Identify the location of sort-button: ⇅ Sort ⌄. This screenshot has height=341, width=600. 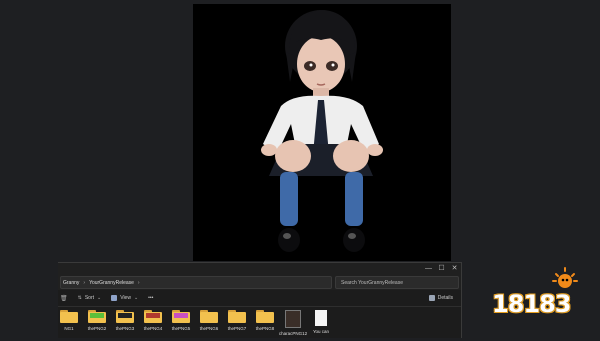
(90, 298).